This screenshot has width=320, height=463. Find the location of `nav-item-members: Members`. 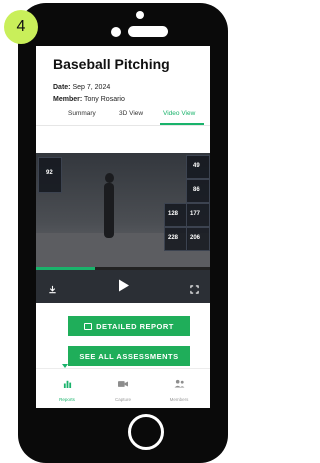

nav-item-members: Members is located at coordinates (179, 388).